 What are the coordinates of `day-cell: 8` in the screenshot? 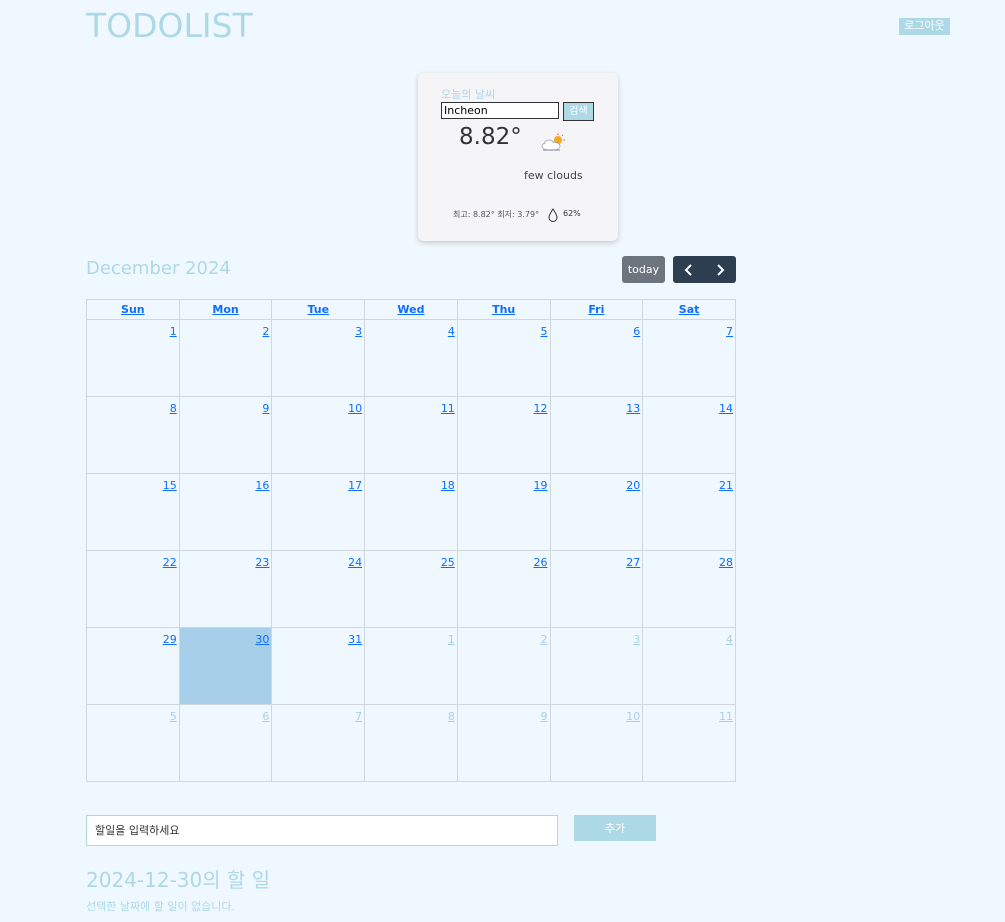 It's located at (133, 435).